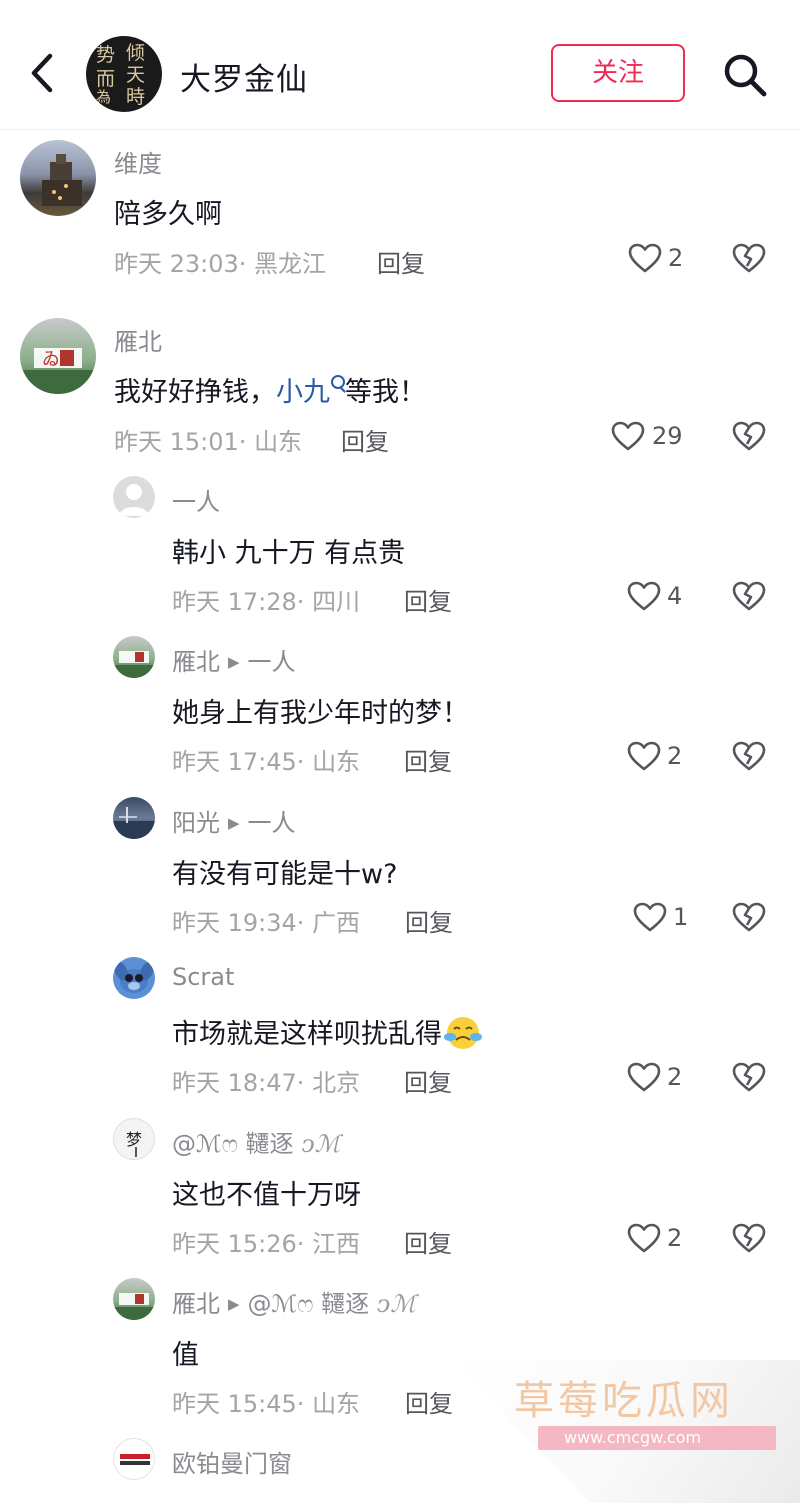 Image resolution: width=800 pixels, height=1503 pixels. What do you see at coordinates (42, 73) in the screenshot?
I see `back-arrow-icon` at bounding box center [42, 73].